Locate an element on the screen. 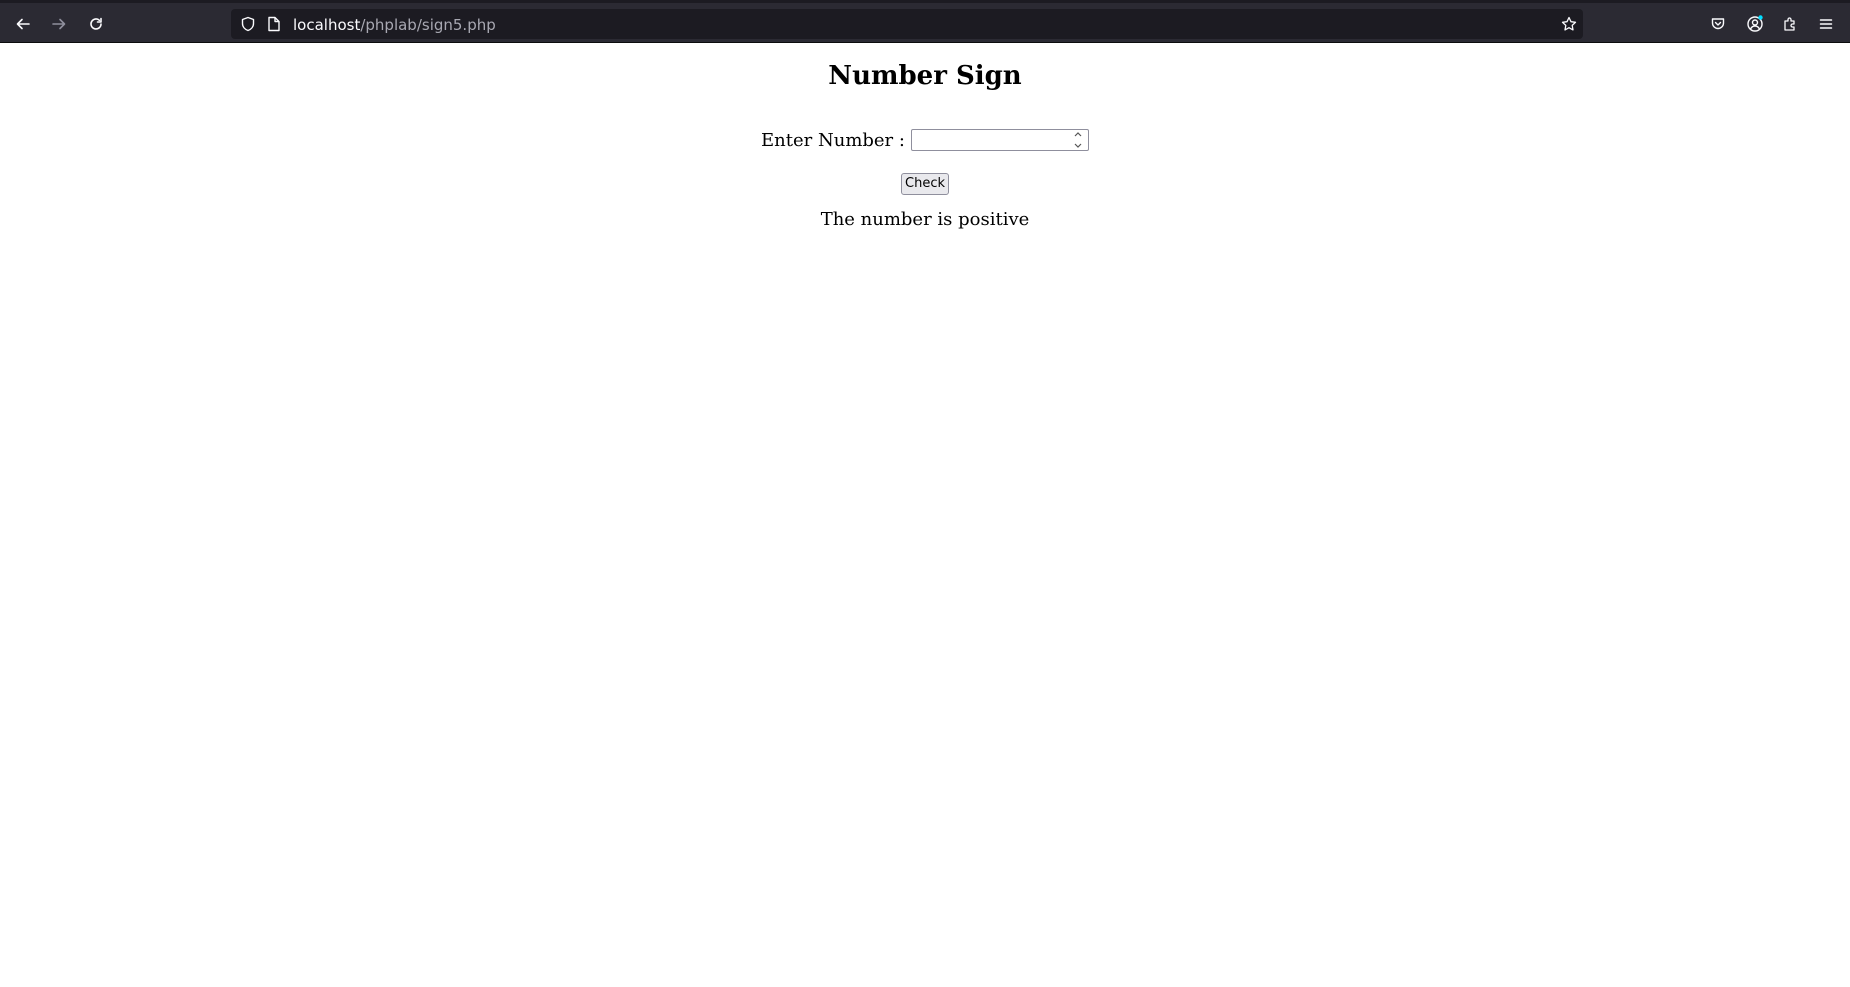 The image size is (1850, 987). url-bar: localhost/phplab/sign5.php is located at coordinates (907, 24).